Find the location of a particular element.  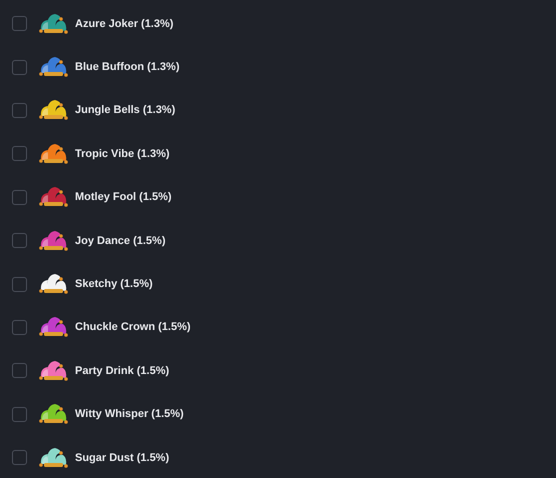

item-label: Jungle Bells (1.3%) is located at coordinates (125, 110).